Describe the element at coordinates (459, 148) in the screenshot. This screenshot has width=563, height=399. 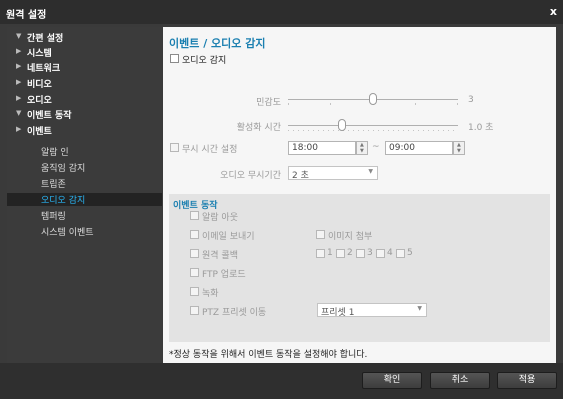
I see `ignore-to-stepper: ▲ ▼` at that location.